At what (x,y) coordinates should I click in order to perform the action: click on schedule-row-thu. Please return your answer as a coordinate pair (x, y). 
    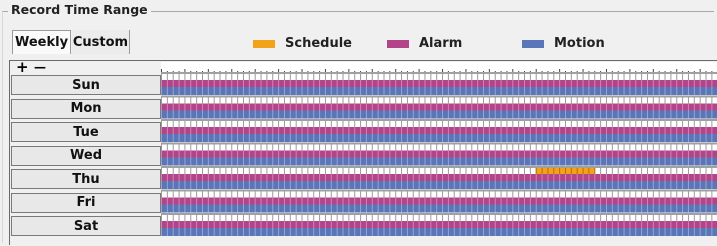
    Looking at the image, I should click on (439, 171).